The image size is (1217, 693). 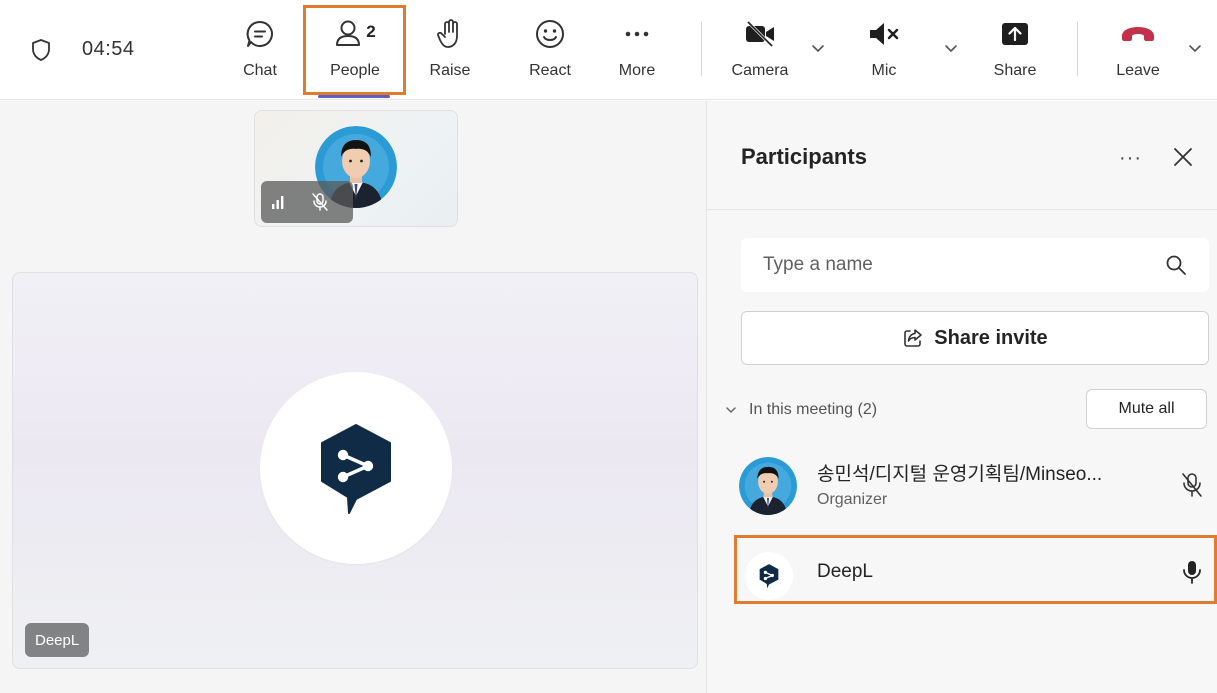 I want to click on react-icon, so click(x=550, y=34).